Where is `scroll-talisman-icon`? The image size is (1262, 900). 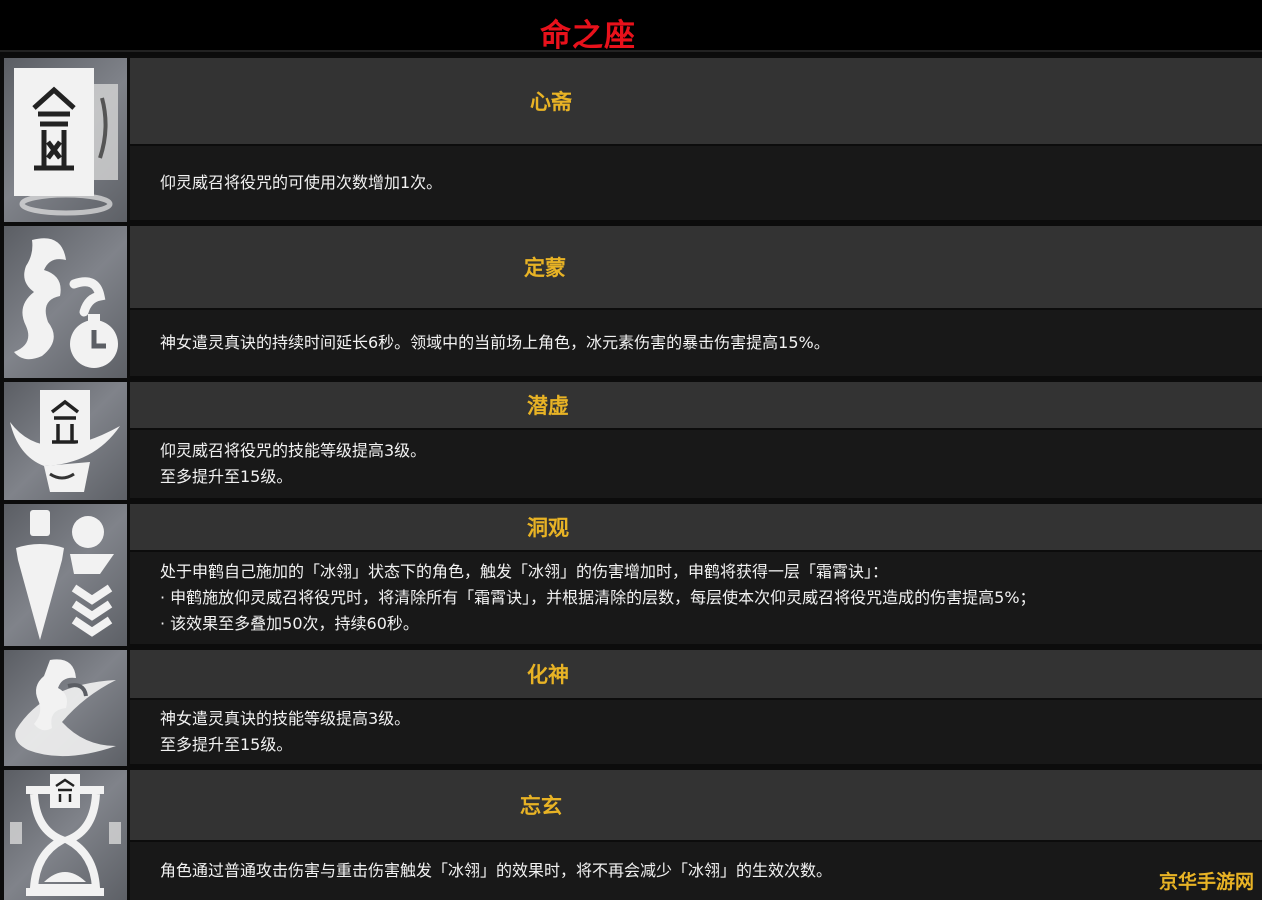
scroll-talisman-icon is located at coordinates (65, 140).